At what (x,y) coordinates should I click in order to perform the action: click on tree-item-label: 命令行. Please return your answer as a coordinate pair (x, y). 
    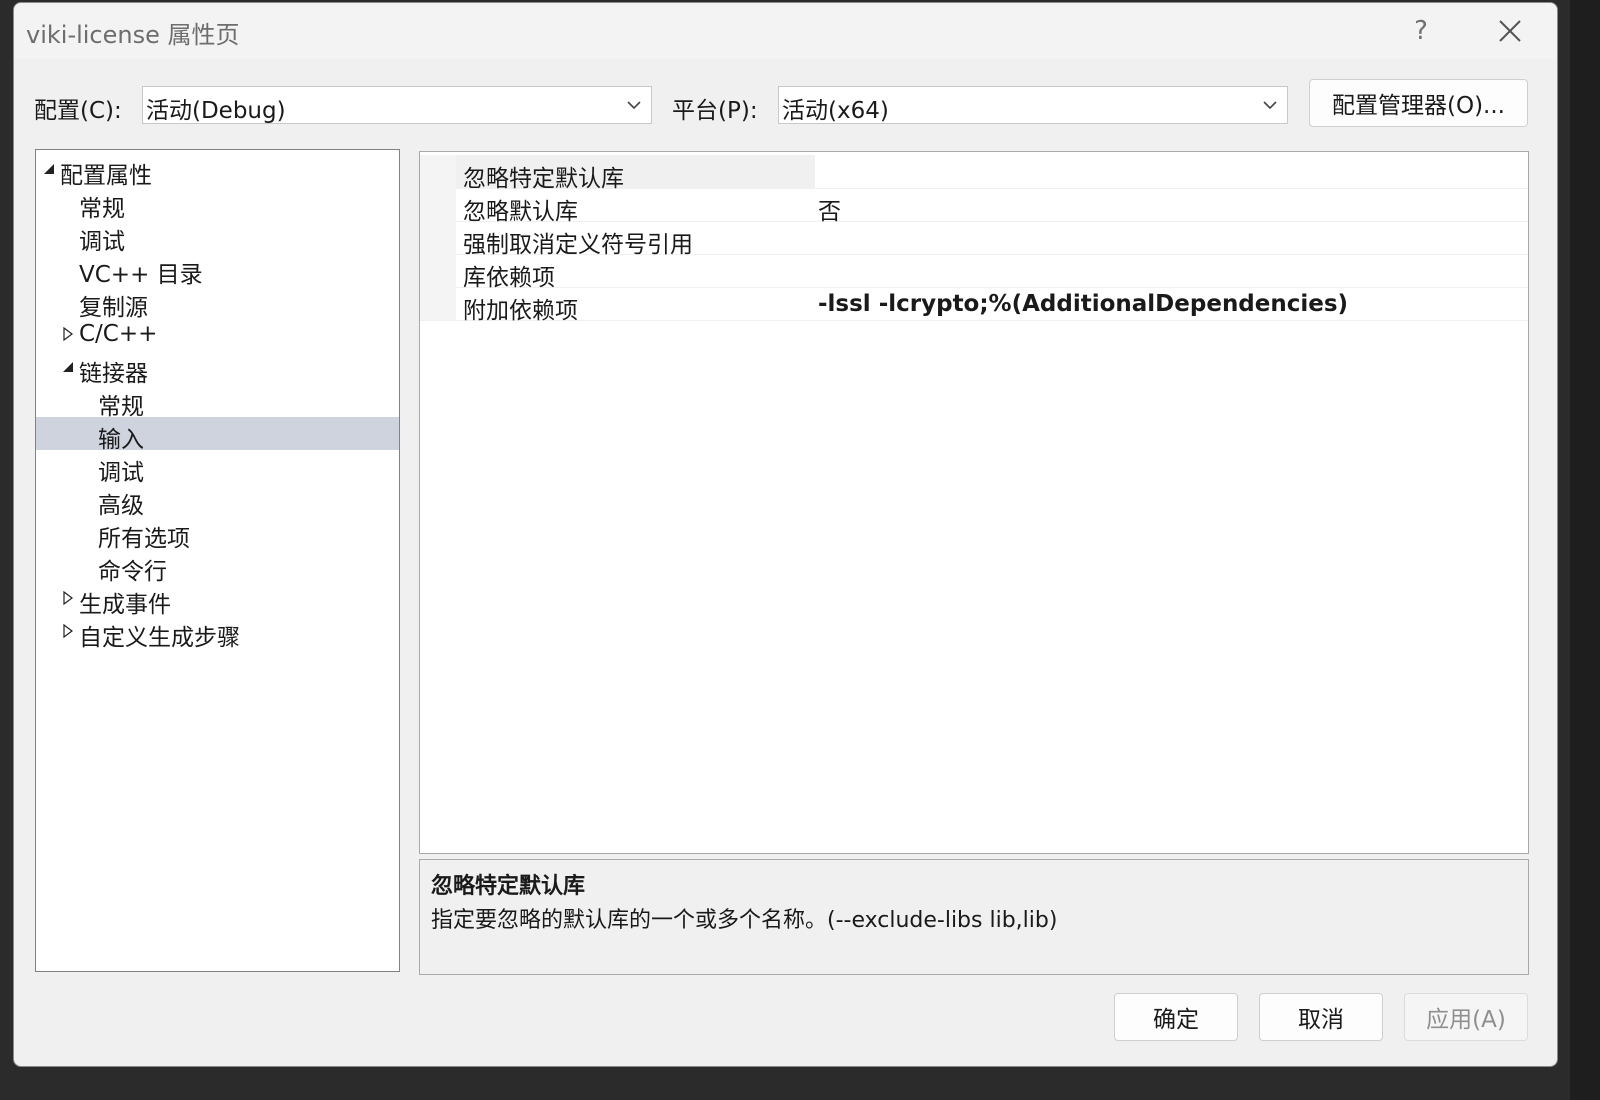
    Looking at the image, I should click on (132, 572).